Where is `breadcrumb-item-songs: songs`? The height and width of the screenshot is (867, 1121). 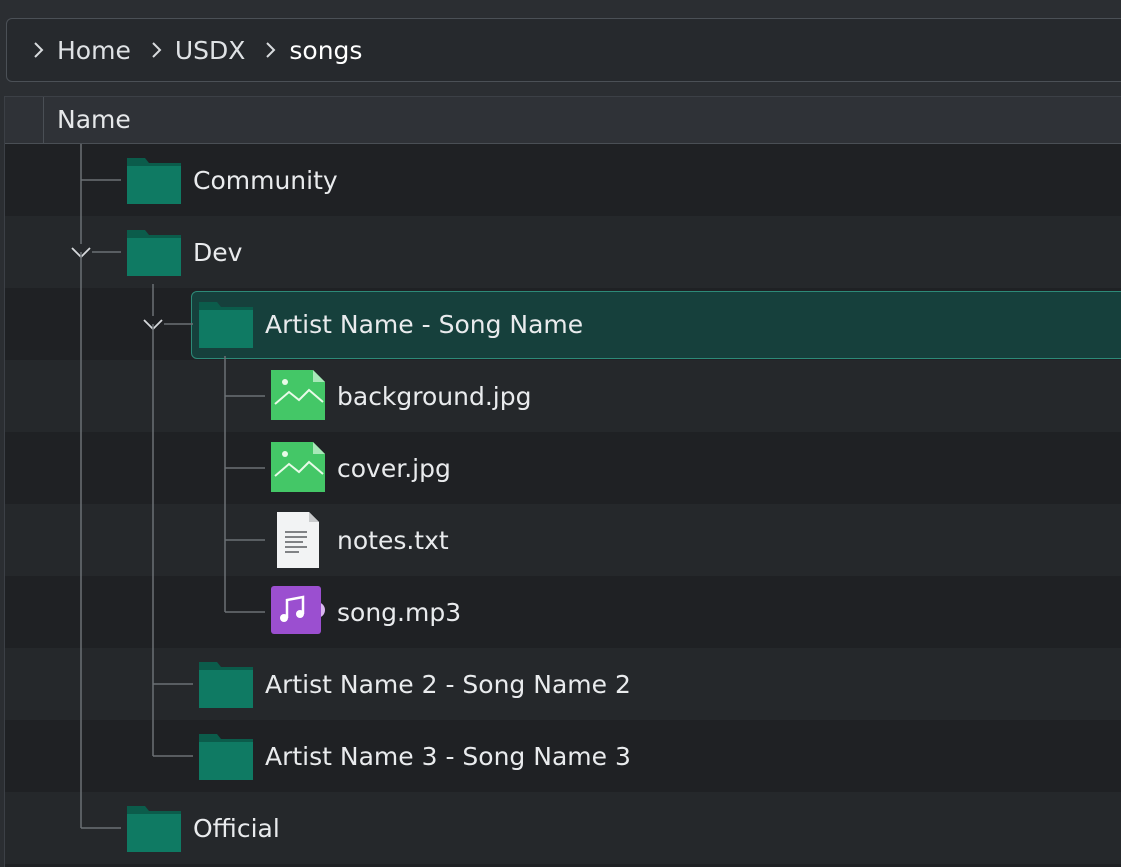 breadcrumb-item-songs: songs is located at coordinates (309, 50).